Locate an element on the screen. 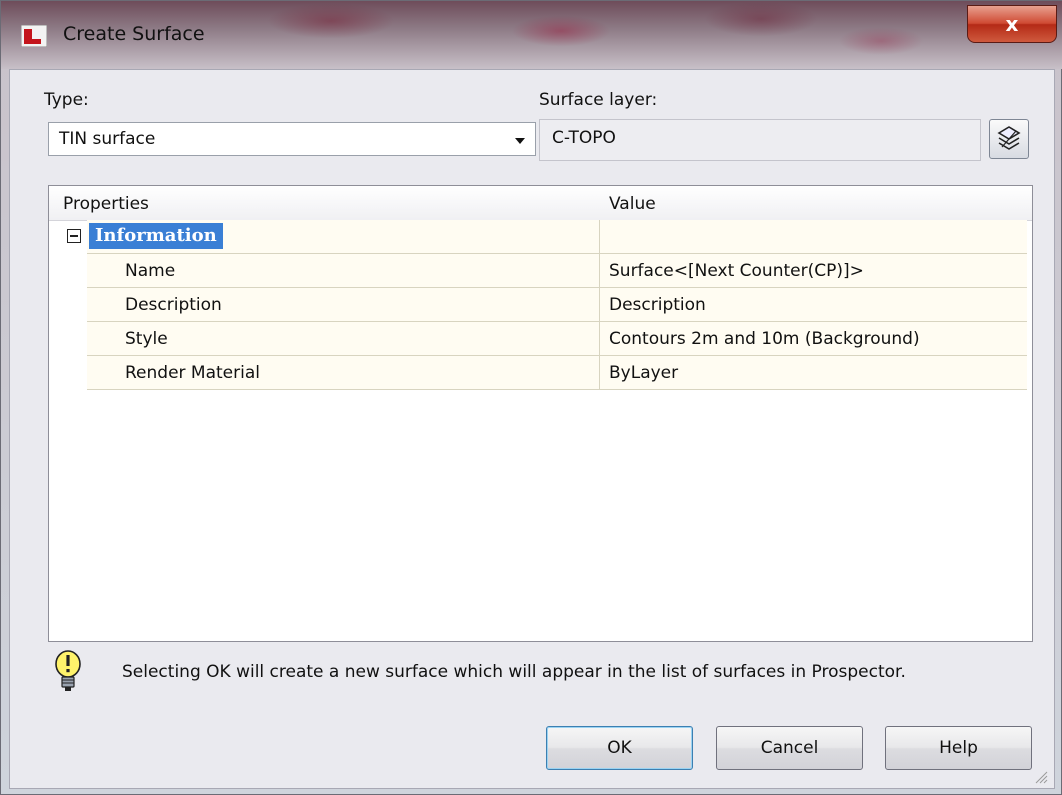 The image size is (1062, 795). surface-layer-field: C-TOPO is located at coordinates (760, 140).